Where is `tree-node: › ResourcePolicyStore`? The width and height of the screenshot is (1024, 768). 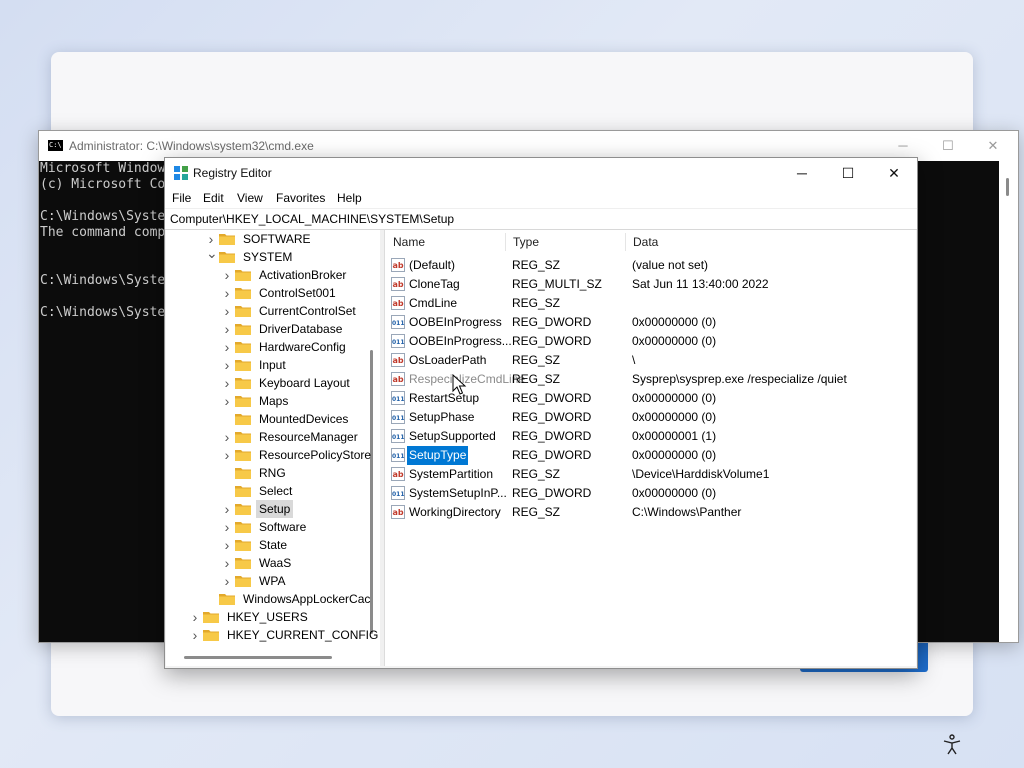 tree-node: › ResourcePolicyStore is located at coordinates (301, 455).